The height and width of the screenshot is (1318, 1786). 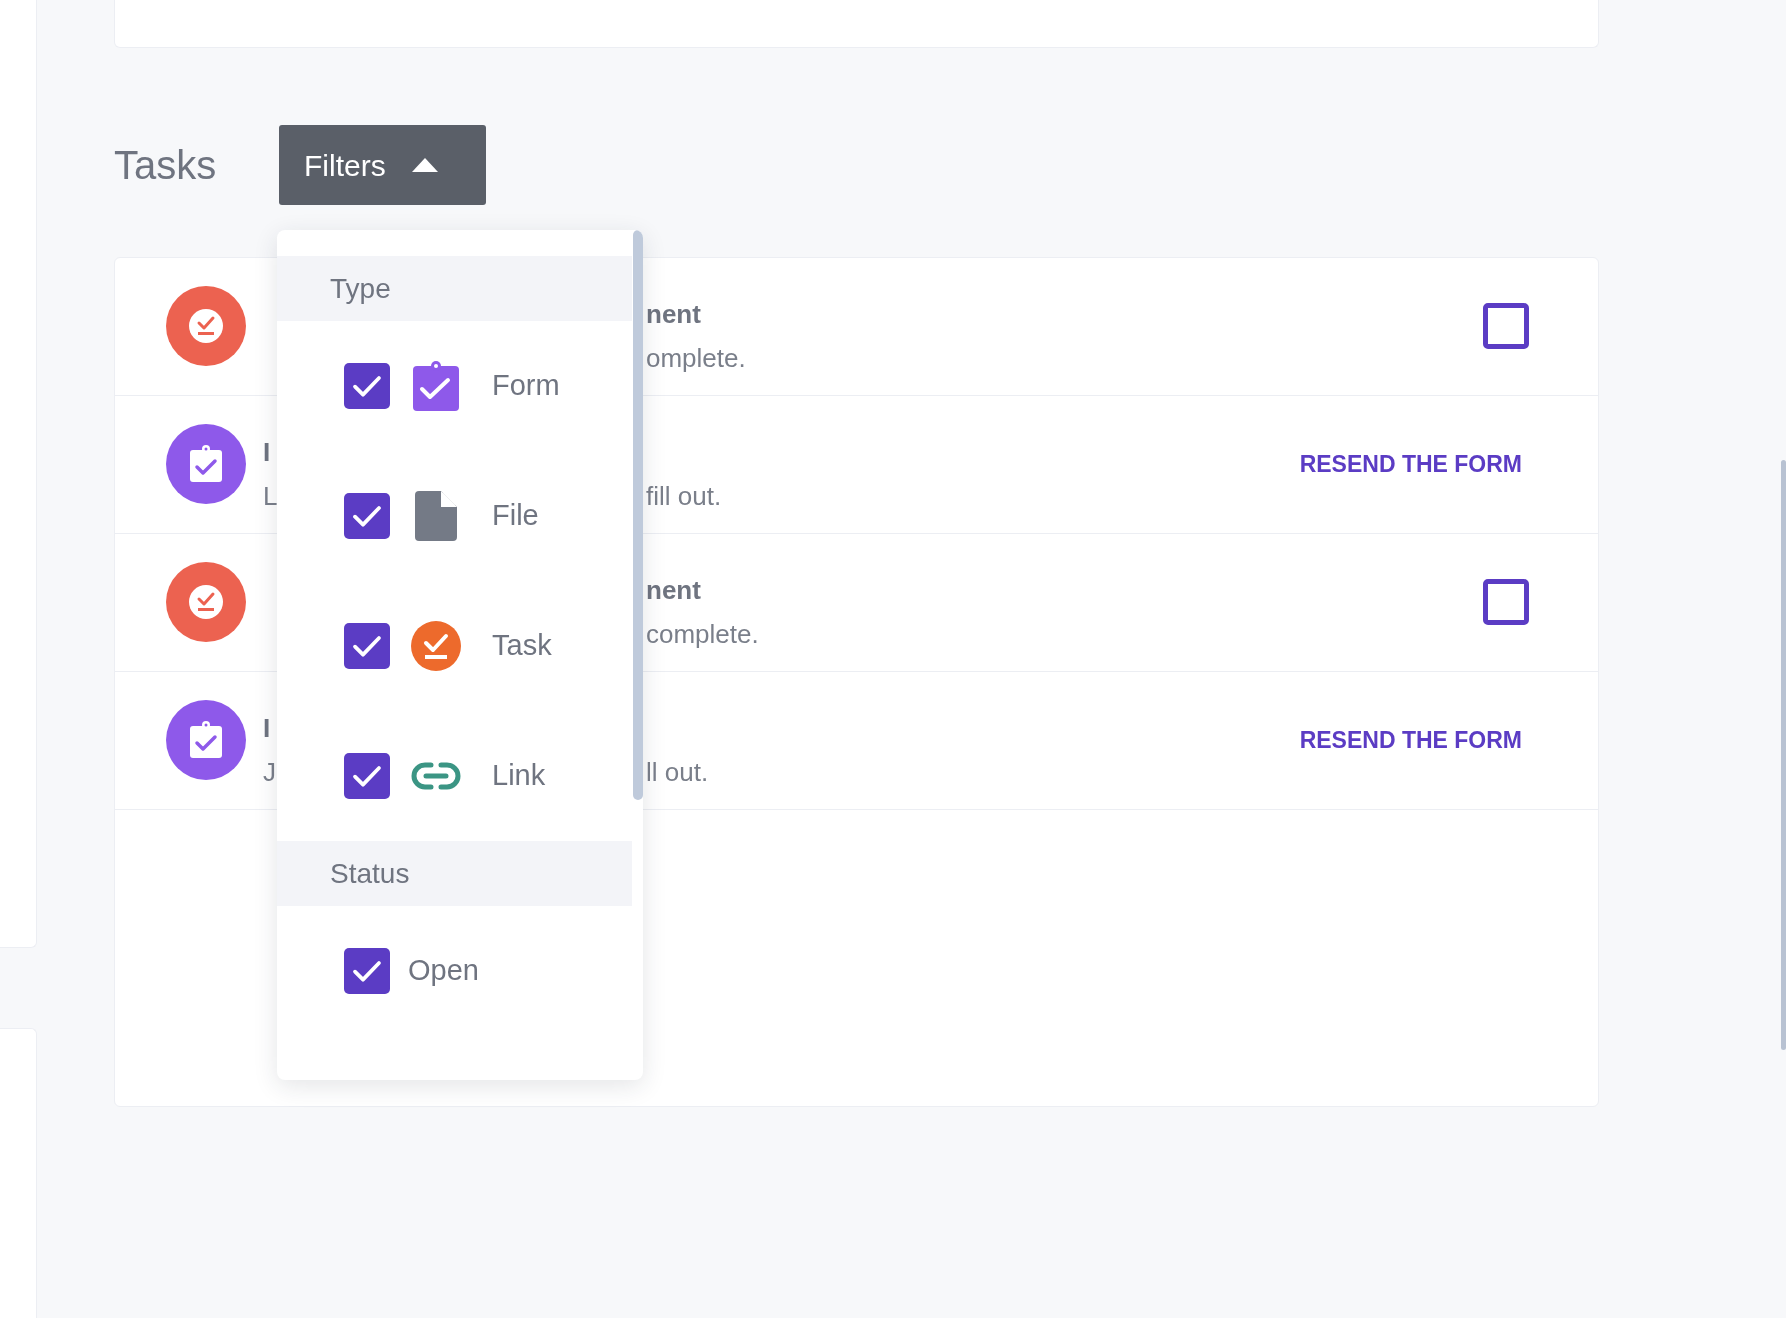 What do you see at coordinates (436, 646) in the screenshot?
I see `check-circle-icon` at bounding box center [436, 646].